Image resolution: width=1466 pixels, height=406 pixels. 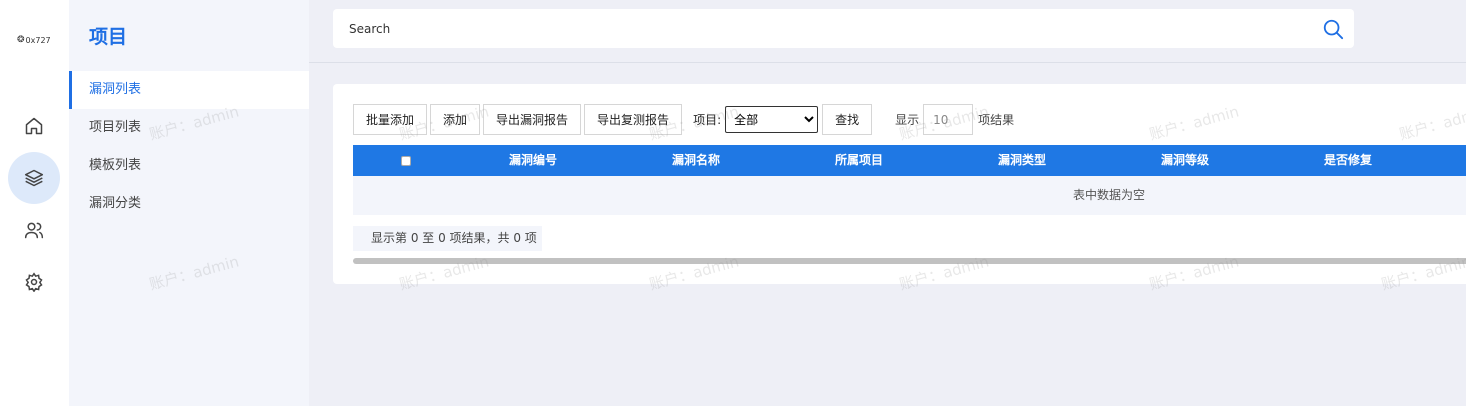 I want to click on gear-icon, so click(x=34, y=282).